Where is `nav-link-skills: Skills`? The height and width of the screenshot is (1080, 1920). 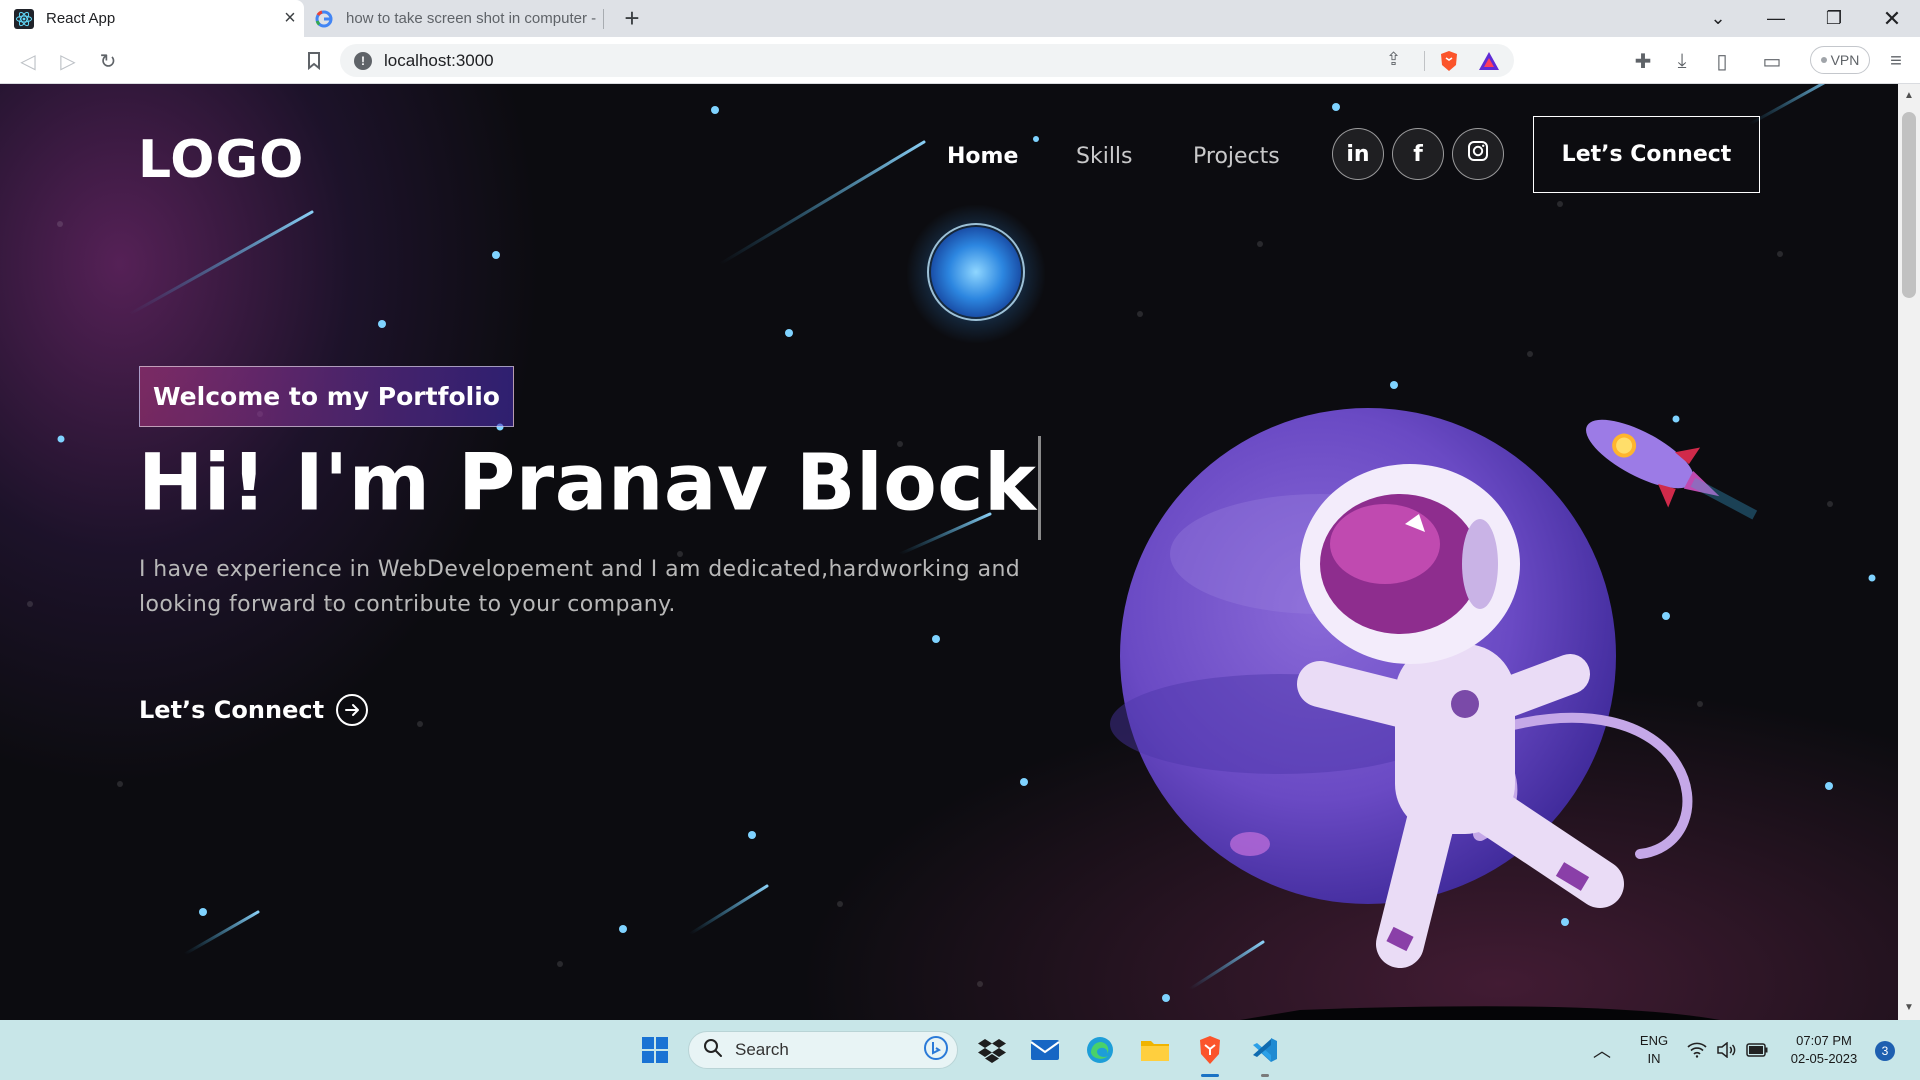
nav-link-skills: Skills is located at coordinates (1104, 156).